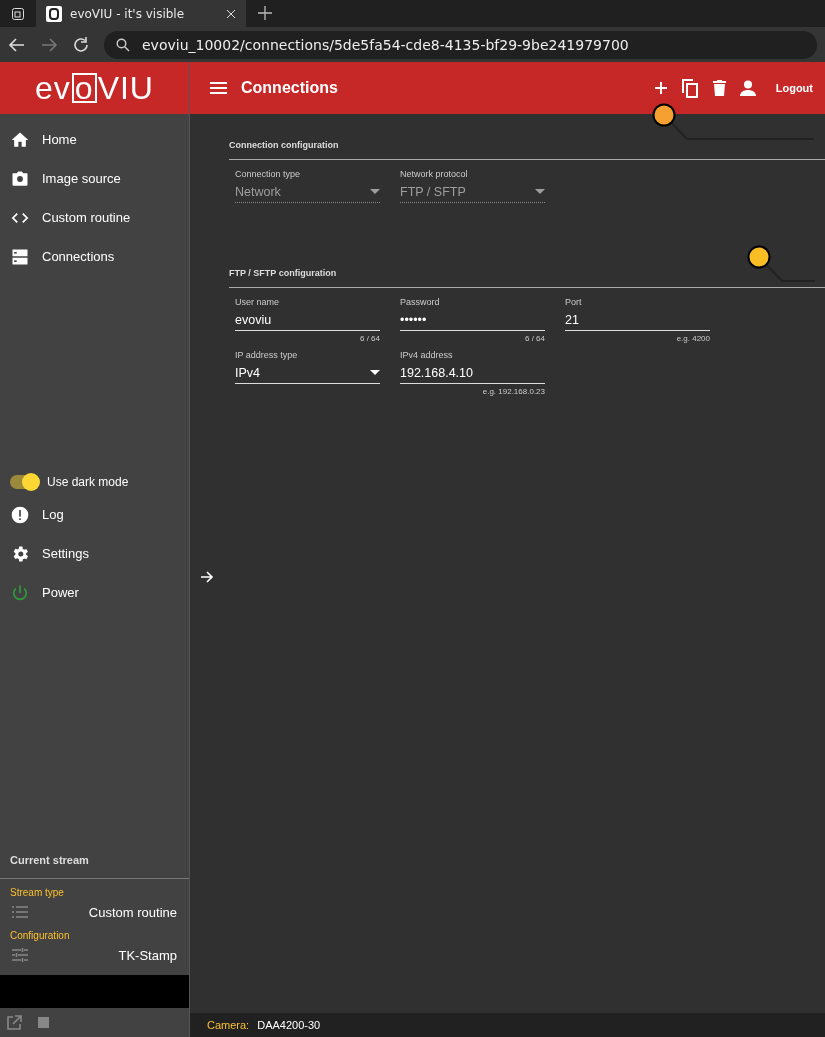 The image size is (825, 1037). I want to click on sidebar-item: Settings, so click(94, 554).